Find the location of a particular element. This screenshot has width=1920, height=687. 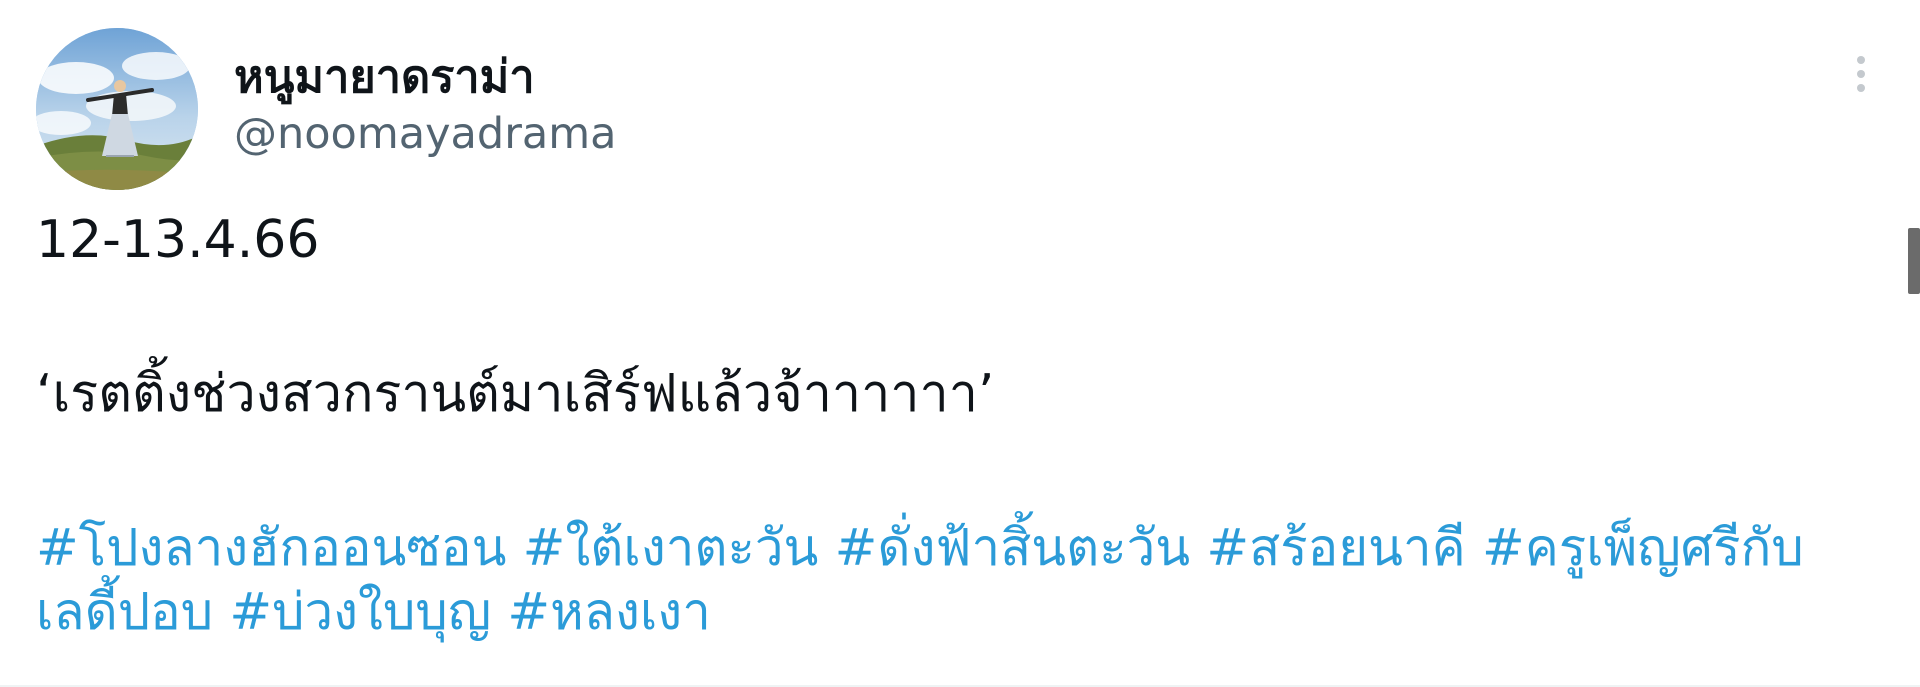

avatar is located at coordinates (117, 109).